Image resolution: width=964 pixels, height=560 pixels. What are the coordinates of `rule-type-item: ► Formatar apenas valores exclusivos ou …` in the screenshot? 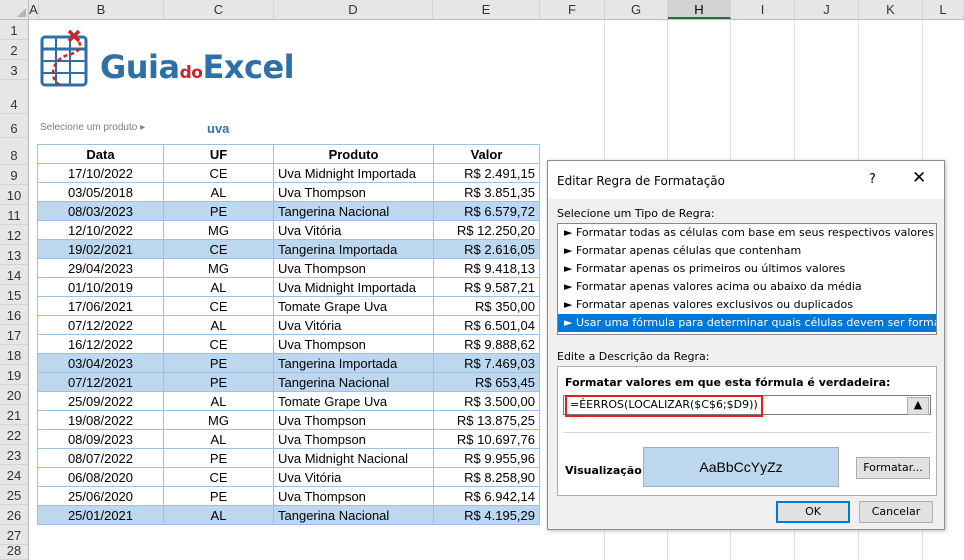 It's located at (747, 305).